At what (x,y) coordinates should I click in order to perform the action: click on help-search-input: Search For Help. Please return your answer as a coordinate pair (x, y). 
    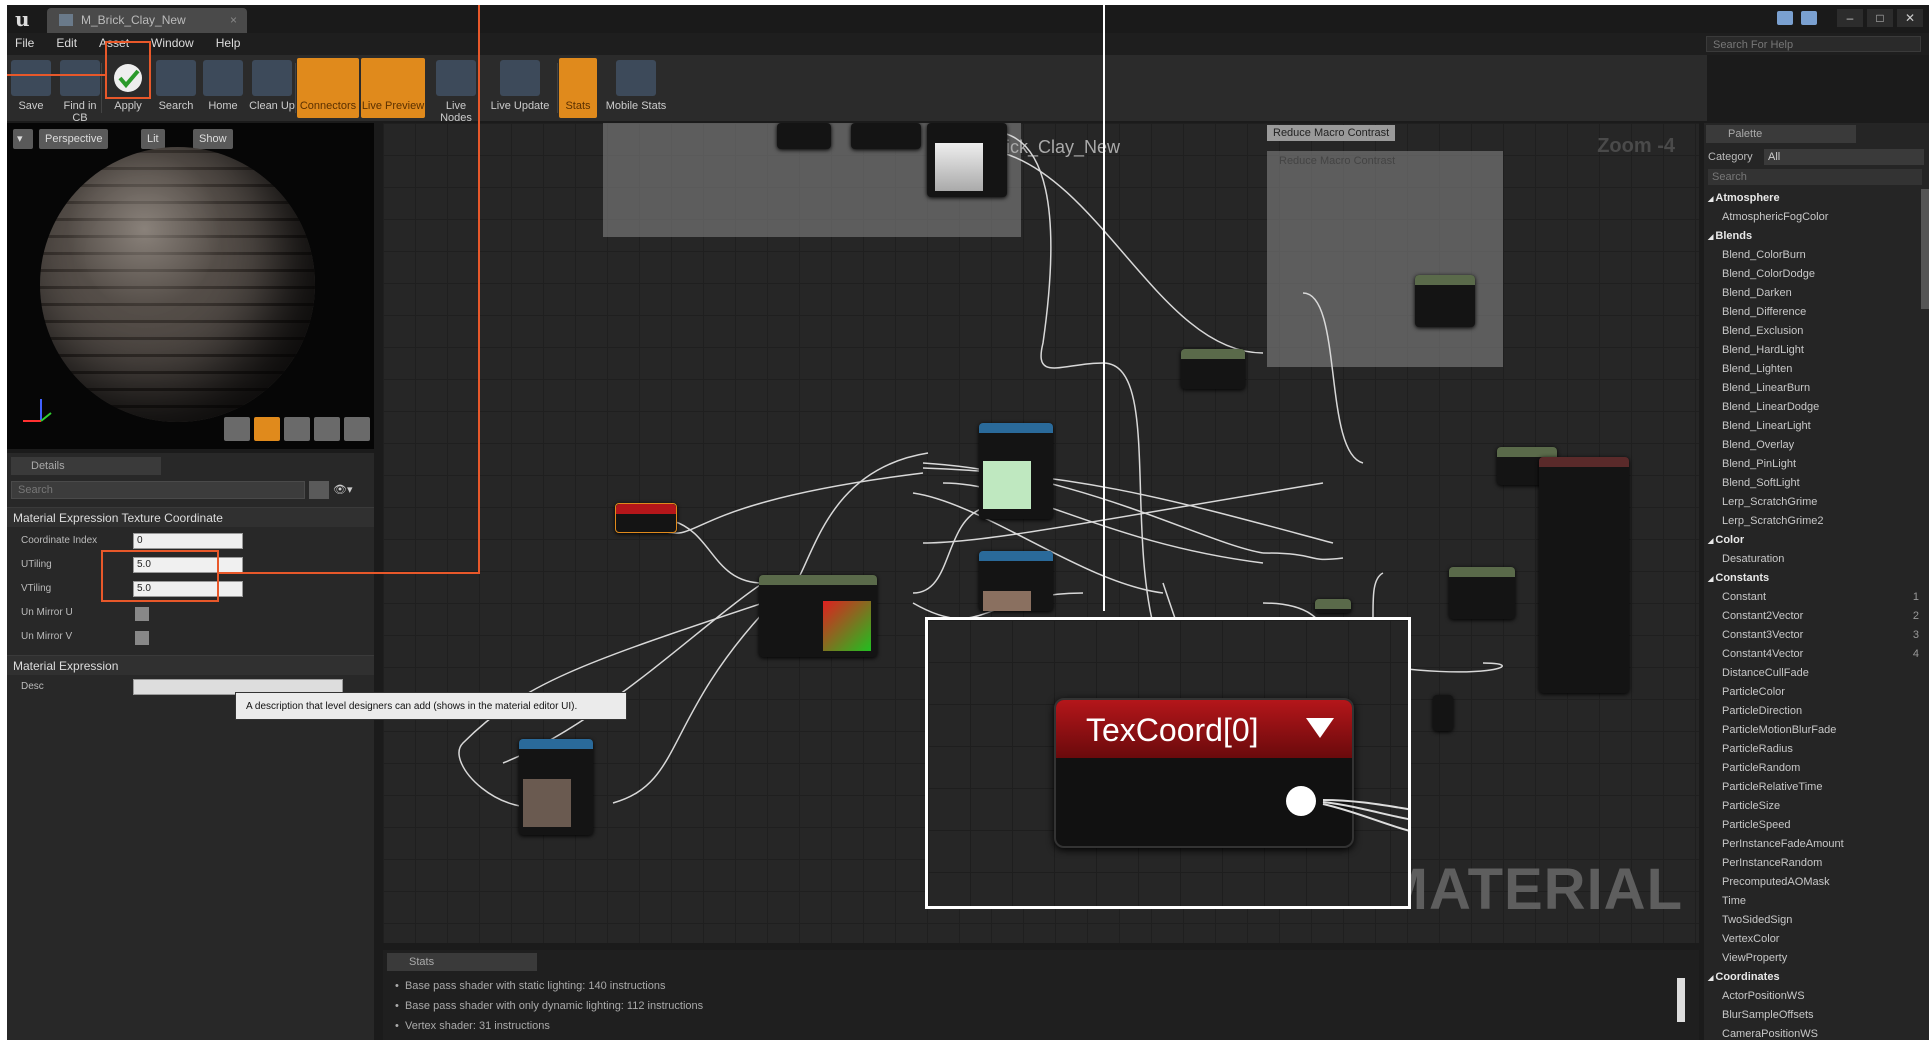
    Looking at the image, I should click on (1813, 44).